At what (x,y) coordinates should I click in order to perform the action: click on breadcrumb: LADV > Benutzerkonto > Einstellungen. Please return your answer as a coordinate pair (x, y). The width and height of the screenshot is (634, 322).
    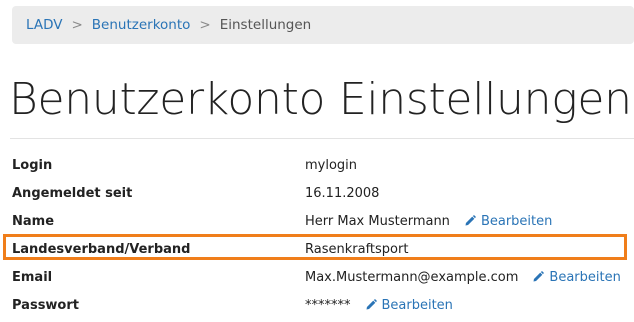
    Looking at the image, I should click on (323, 25).